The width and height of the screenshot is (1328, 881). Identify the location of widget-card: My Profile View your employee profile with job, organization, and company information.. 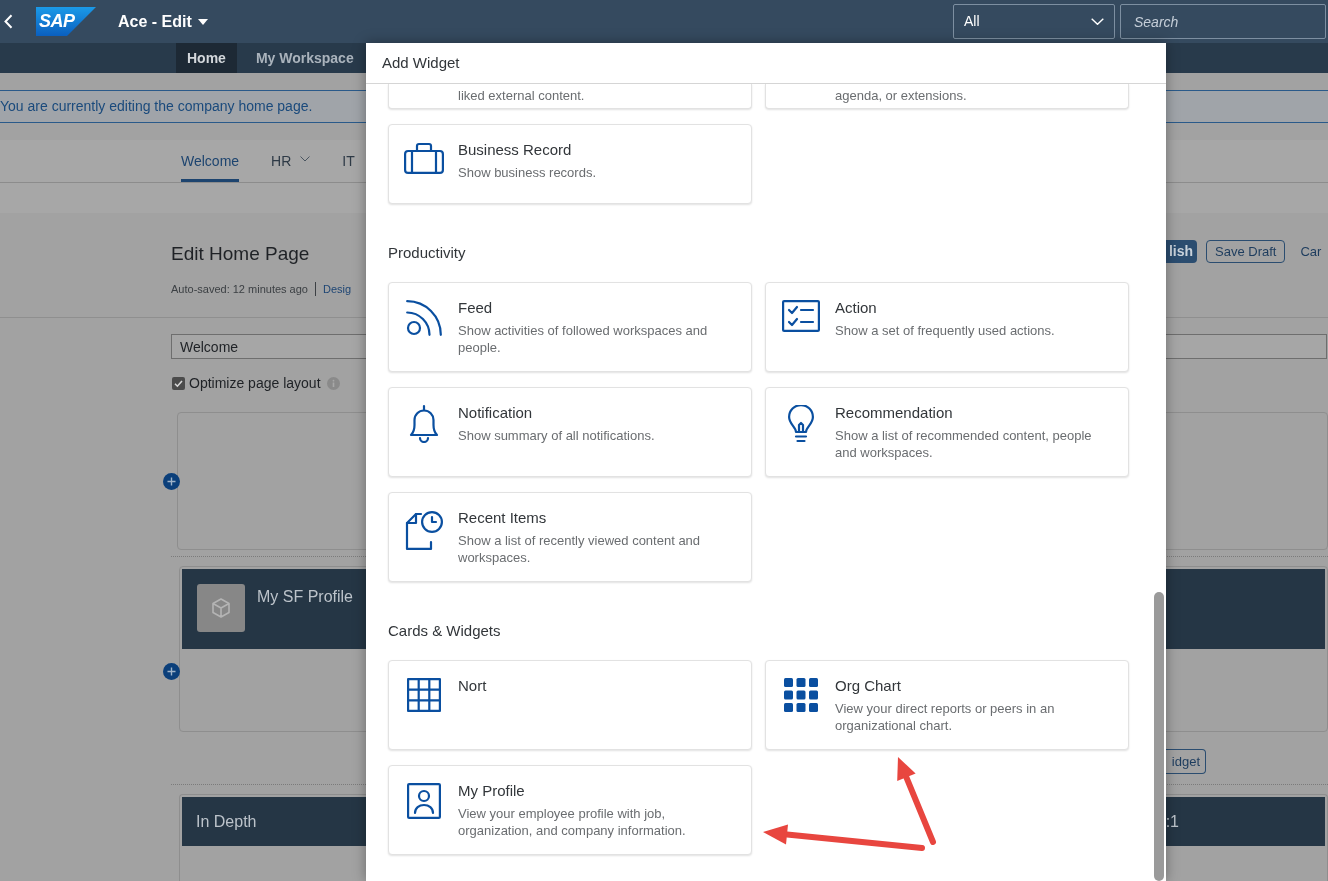
(570, 810).